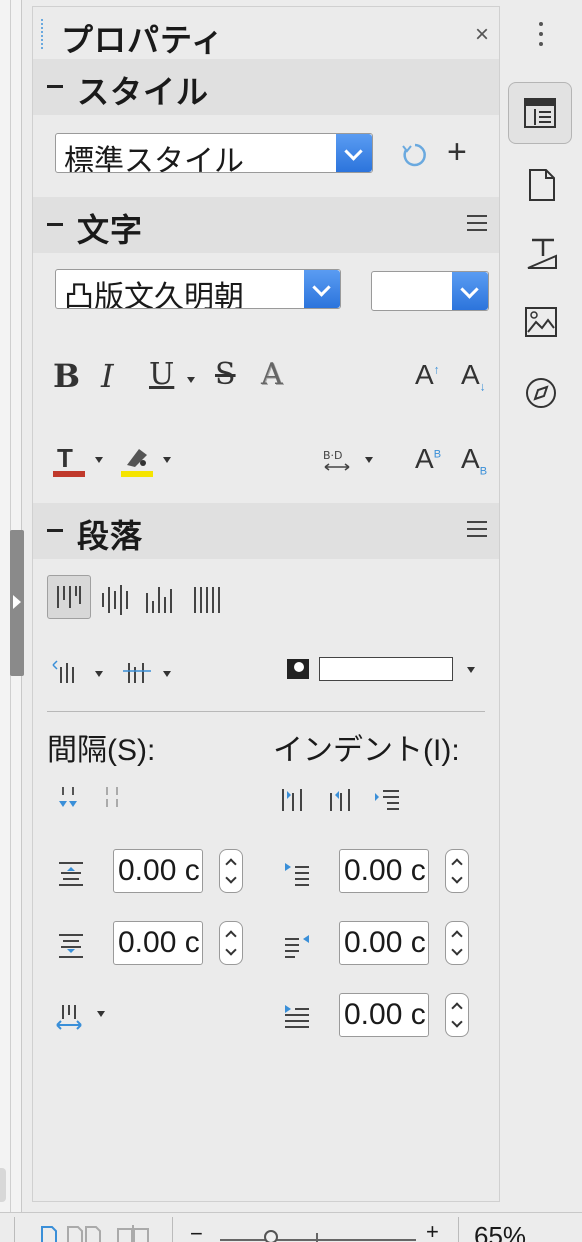  Describe the element at coordinates (266, 225) in the screenshot. I see `character-section-header: 文字` at that location.